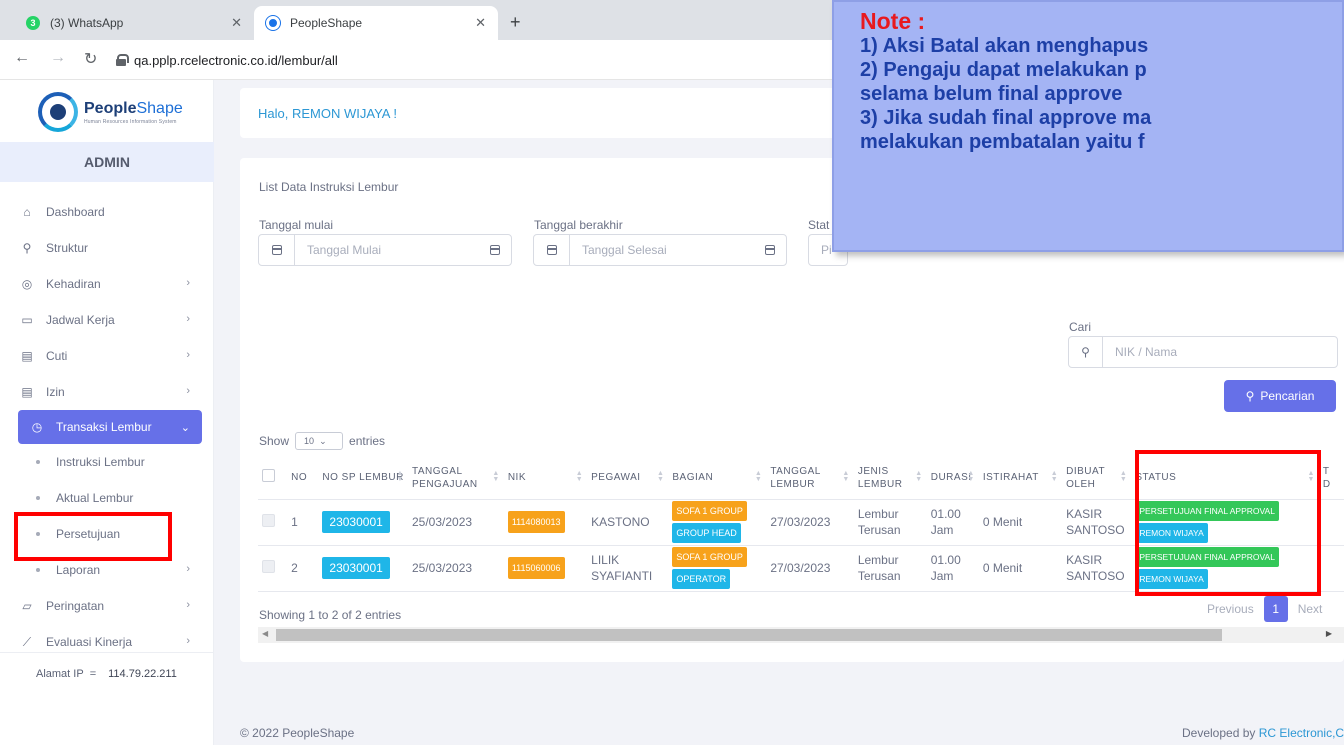 This screenshot has width=1344, height=745. I want to click on footer-developer: Developed by RC Electronic,C, so click(1263, 733).